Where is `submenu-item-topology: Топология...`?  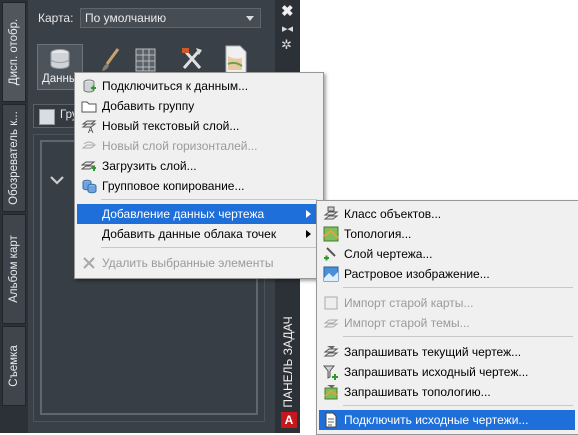 submenu-item-topology: Топология... is located at coordinates (447, 234).